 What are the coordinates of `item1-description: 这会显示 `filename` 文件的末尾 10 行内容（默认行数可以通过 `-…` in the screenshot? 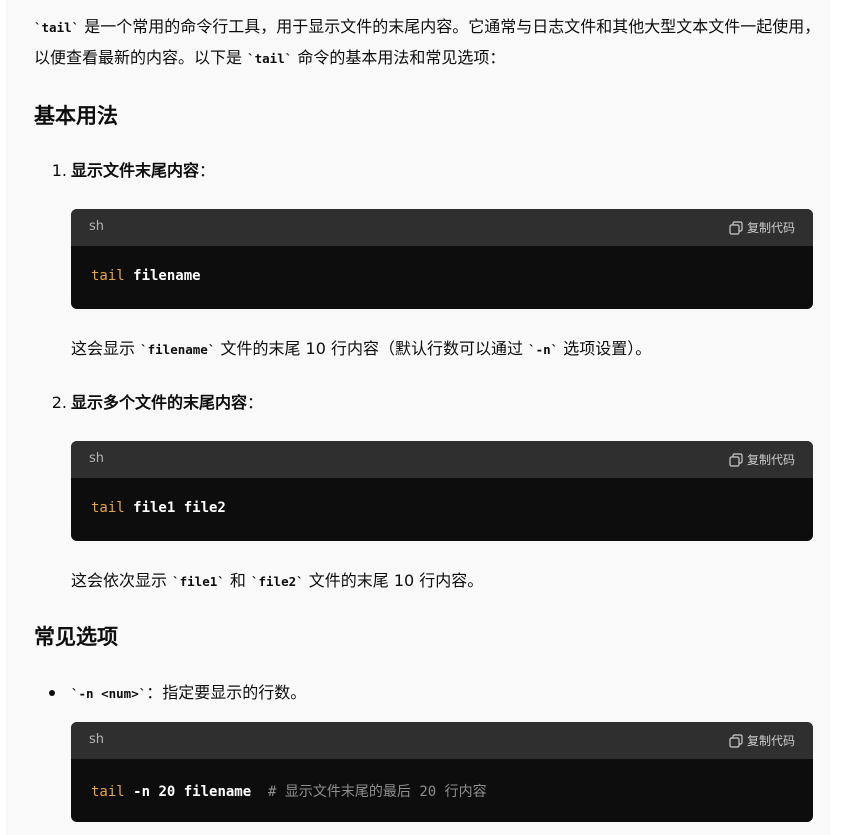 It's located at (361, 349).